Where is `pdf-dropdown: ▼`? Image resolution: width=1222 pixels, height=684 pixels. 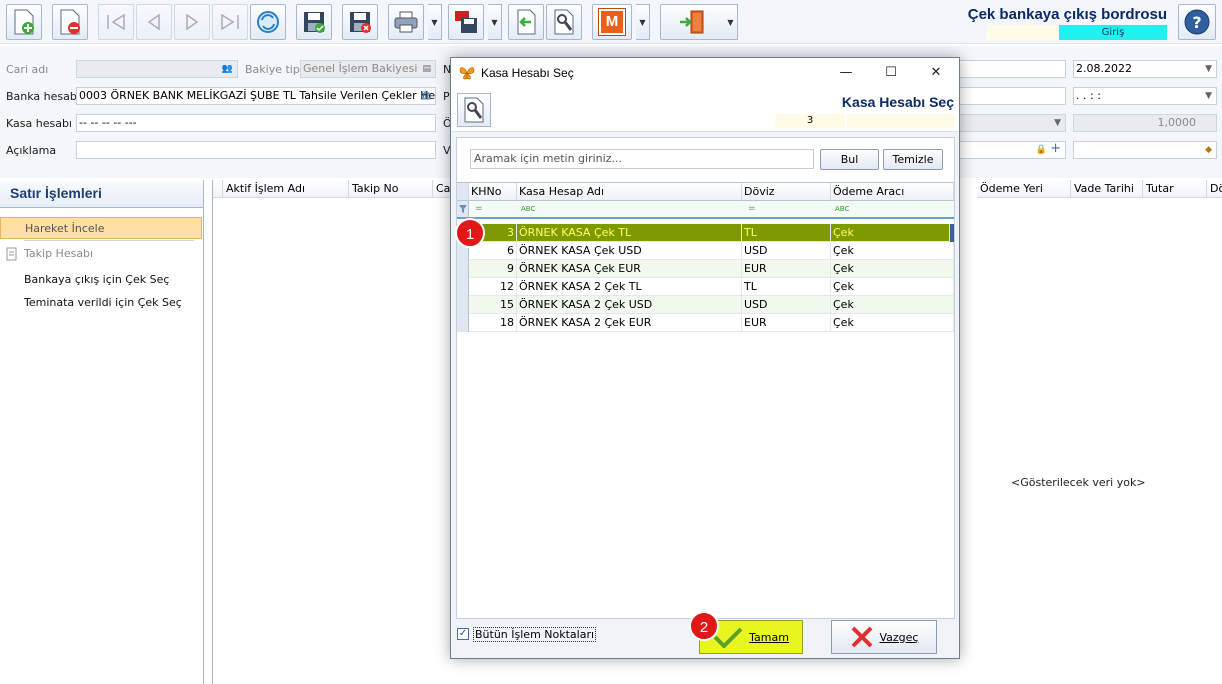 pdf-dropdown: ▼ is located at coordinates (495, 22).